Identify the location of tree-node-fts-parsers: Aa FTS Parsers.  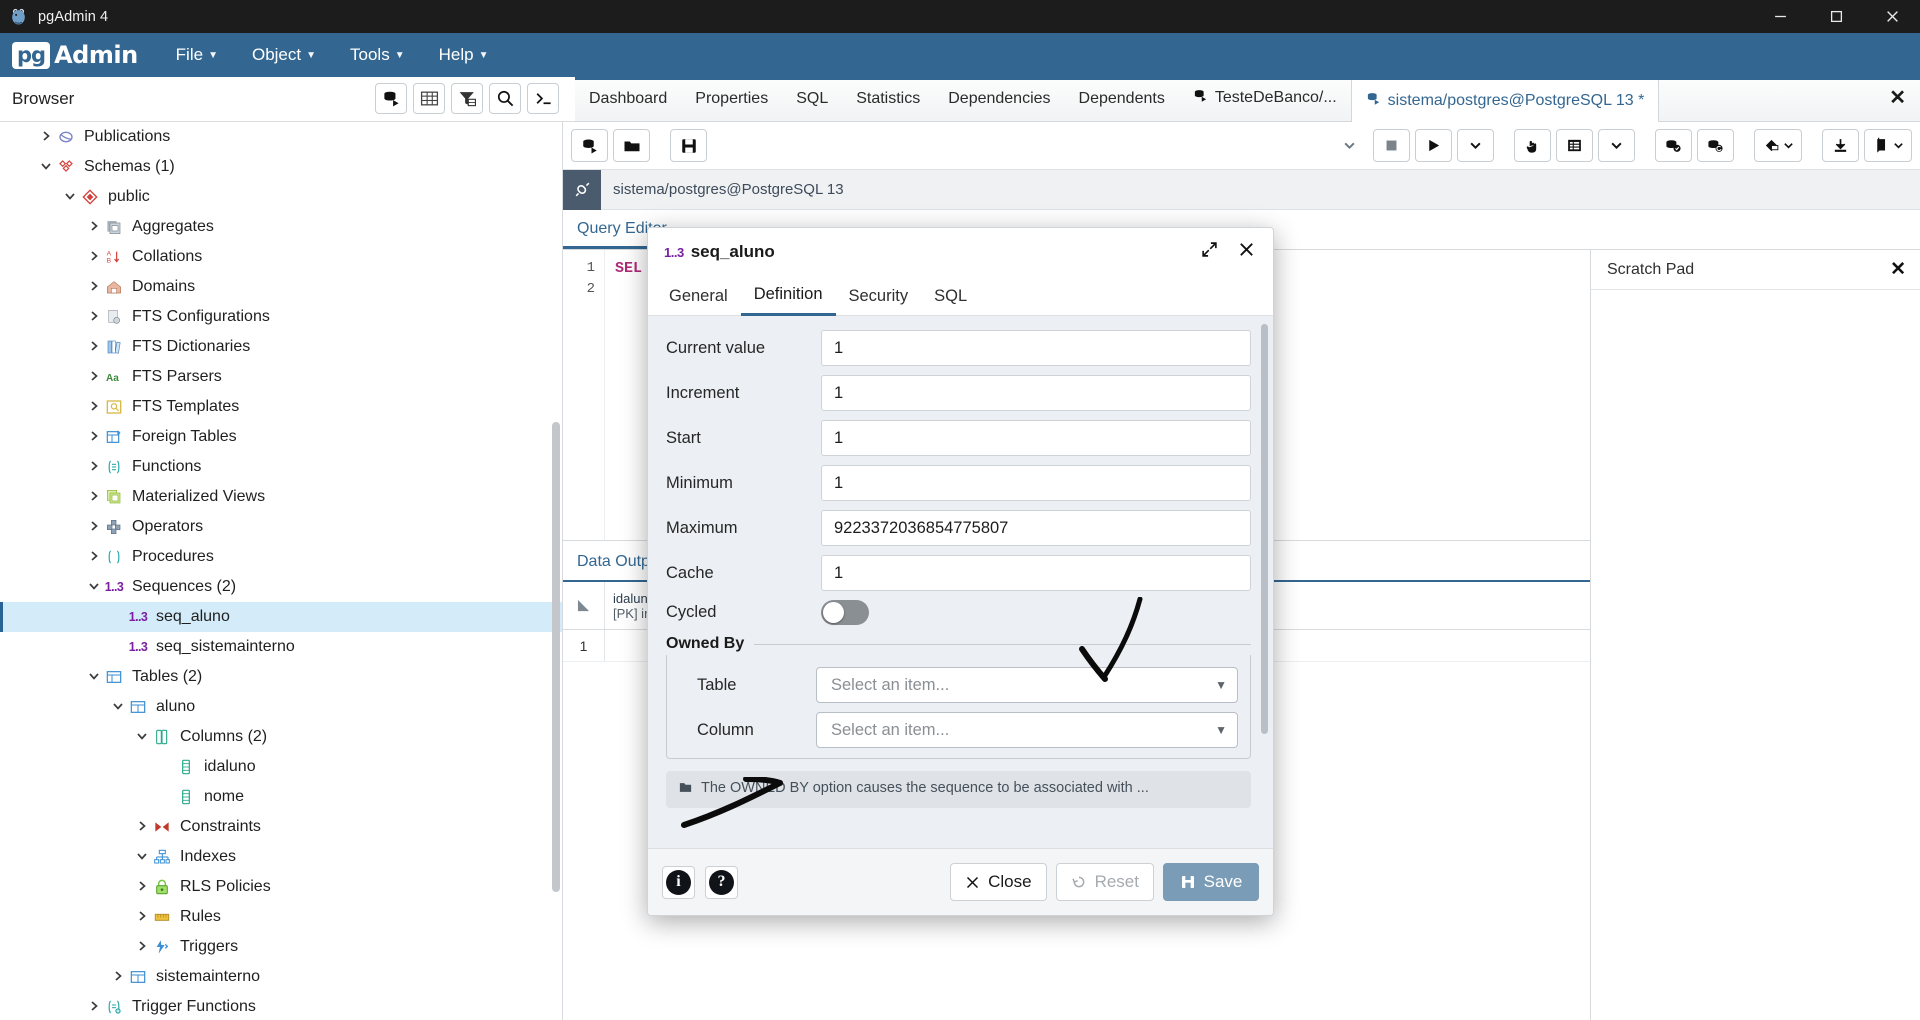
(281, 377).